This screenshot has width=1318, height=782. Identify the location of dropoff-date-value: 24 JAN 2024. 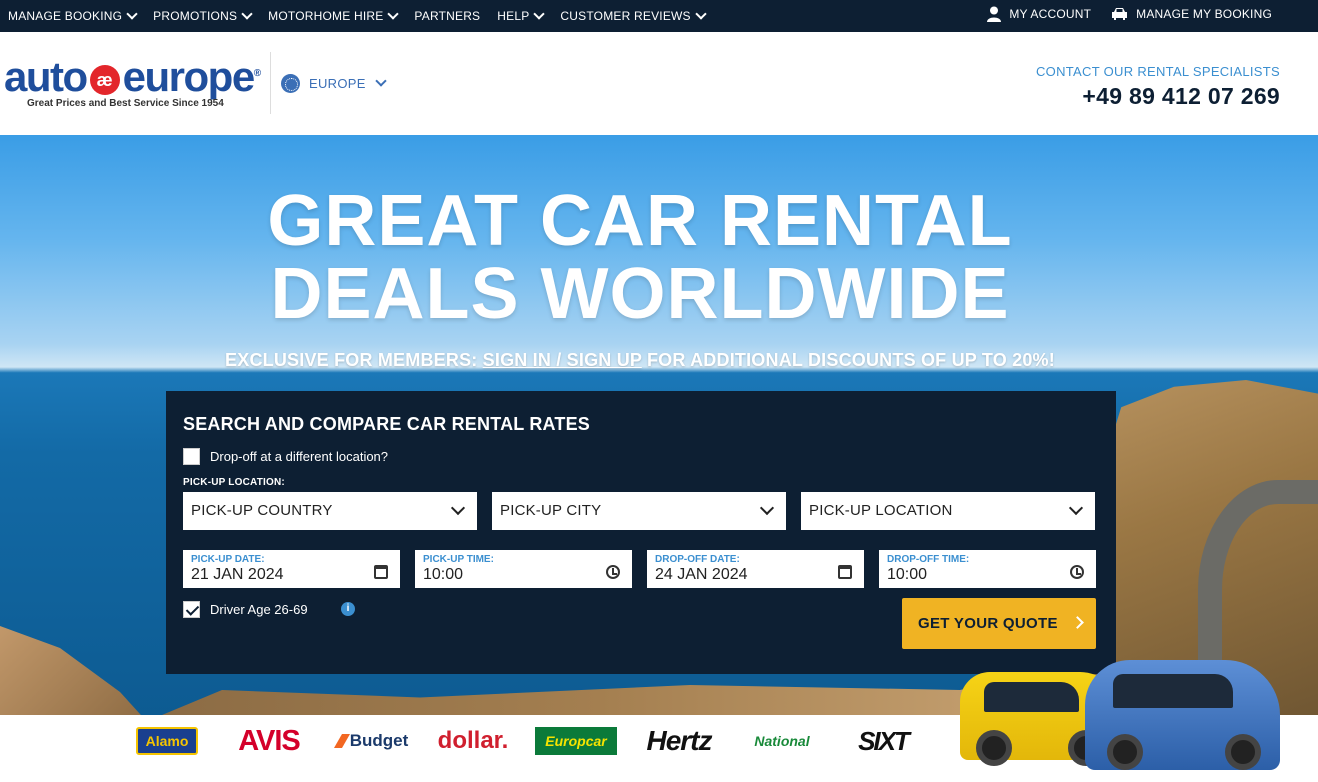
(701, 574).